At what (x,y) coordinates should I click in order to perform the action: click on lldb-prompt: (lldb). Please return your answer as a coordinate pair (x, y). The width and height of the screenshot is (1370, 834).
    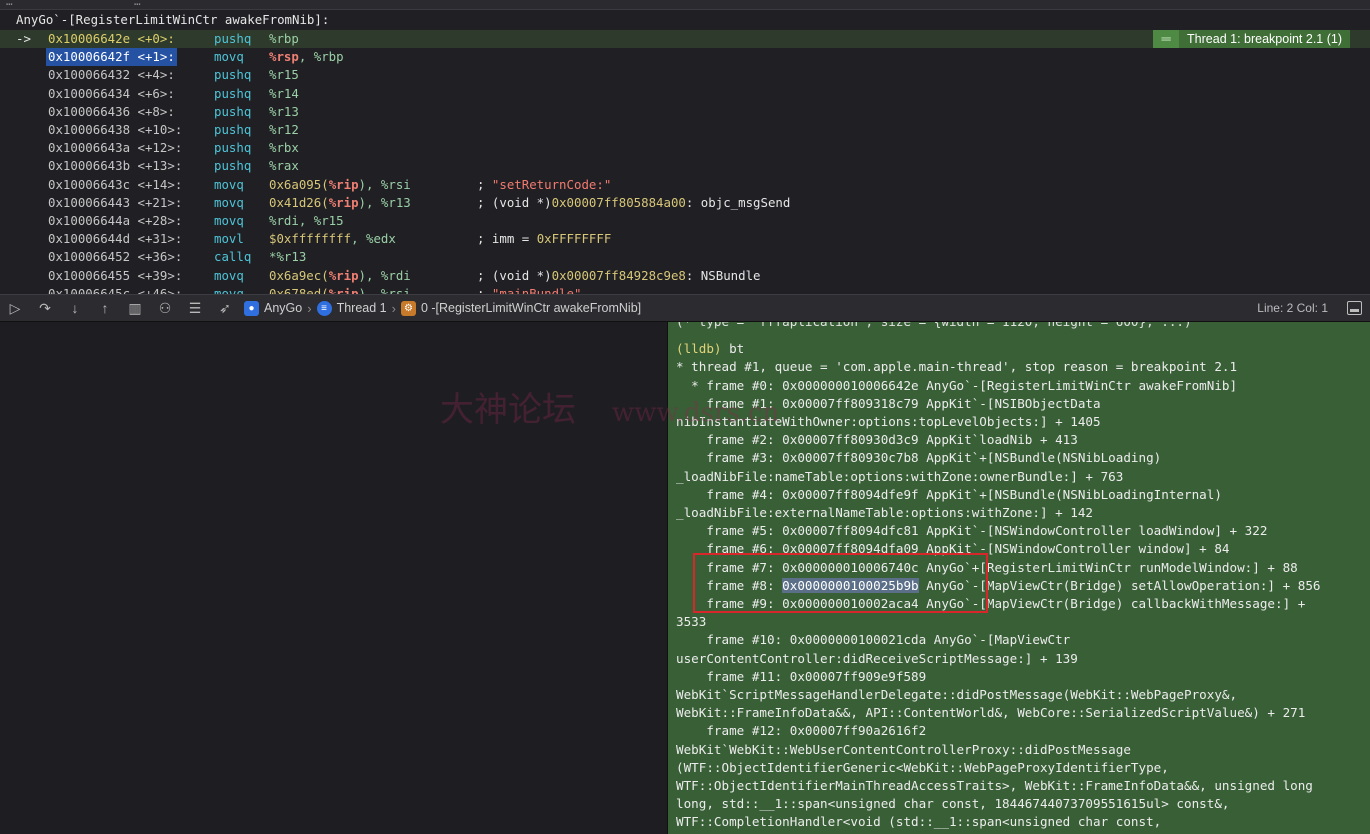
    Looking at the image, I should click on (699, 348).